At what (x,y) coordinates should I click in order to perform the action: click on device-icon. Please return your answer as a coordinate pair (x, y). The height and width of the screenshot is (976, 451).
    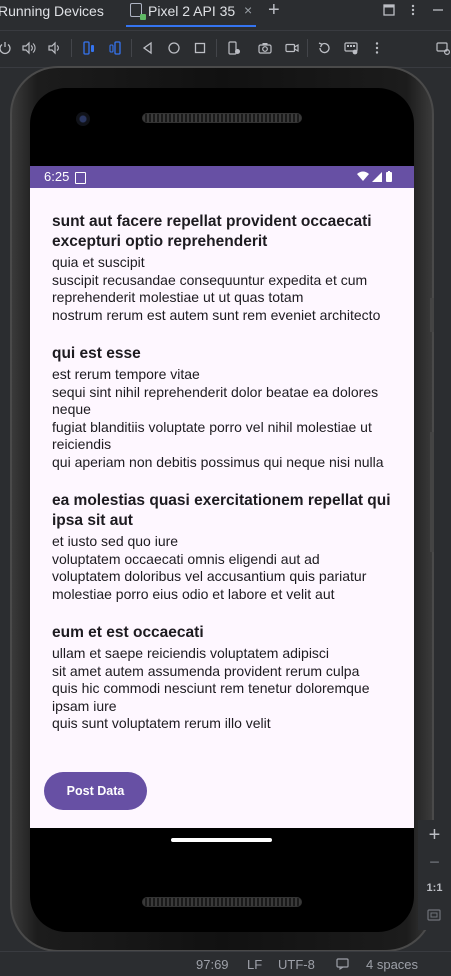
    Looking at the image, I should click on (138, 11).